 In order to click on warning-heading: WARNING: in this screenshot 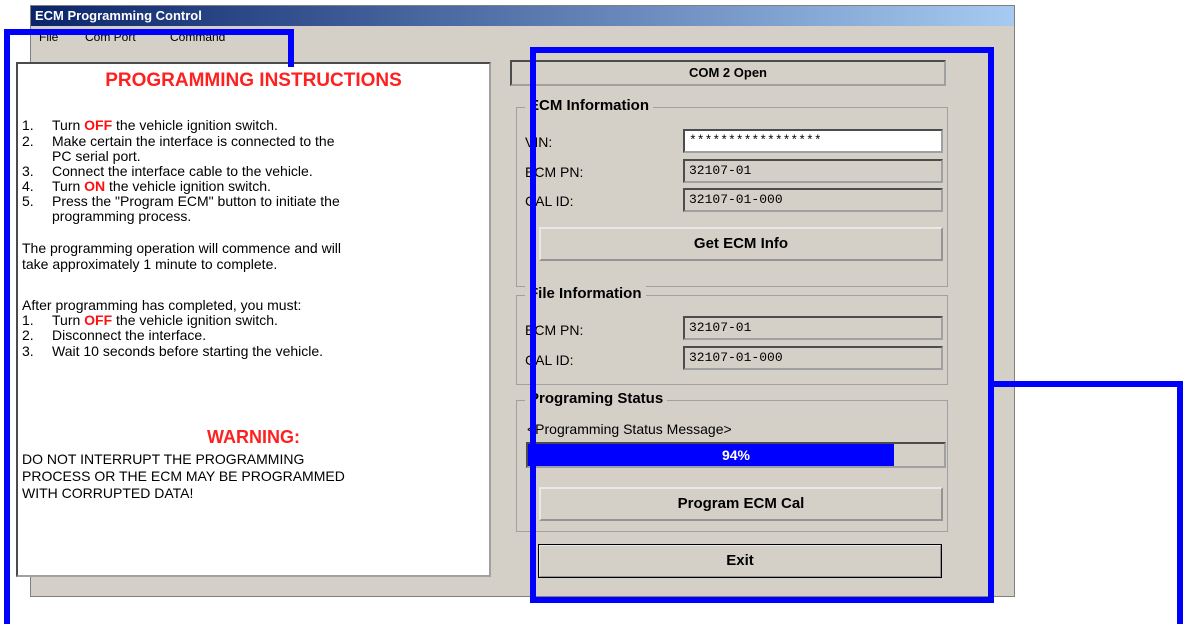, I will do `click(253, 437)`.